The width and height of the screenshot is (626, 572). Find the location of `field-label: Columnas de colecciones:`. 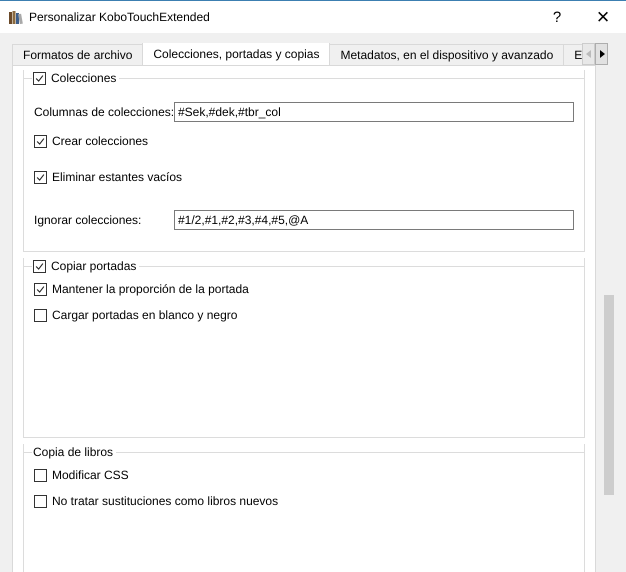

field-label: Columnas de colecciones: is located at coordinates (104, 112).